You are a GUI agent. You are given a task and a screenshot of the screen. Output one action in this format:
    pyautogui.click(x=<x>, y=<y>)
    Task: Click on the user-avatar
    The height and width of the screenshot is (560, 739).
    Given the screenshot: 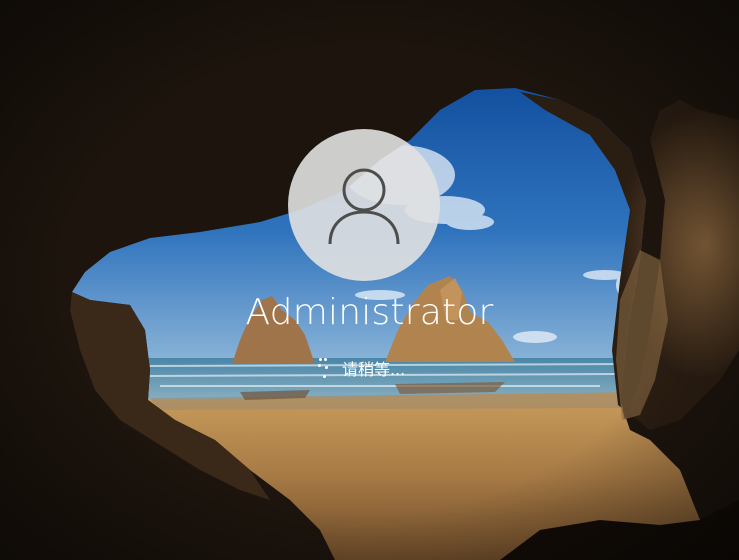 What is the action you would take?
    pyautogui.click(x=364, y=205)
    